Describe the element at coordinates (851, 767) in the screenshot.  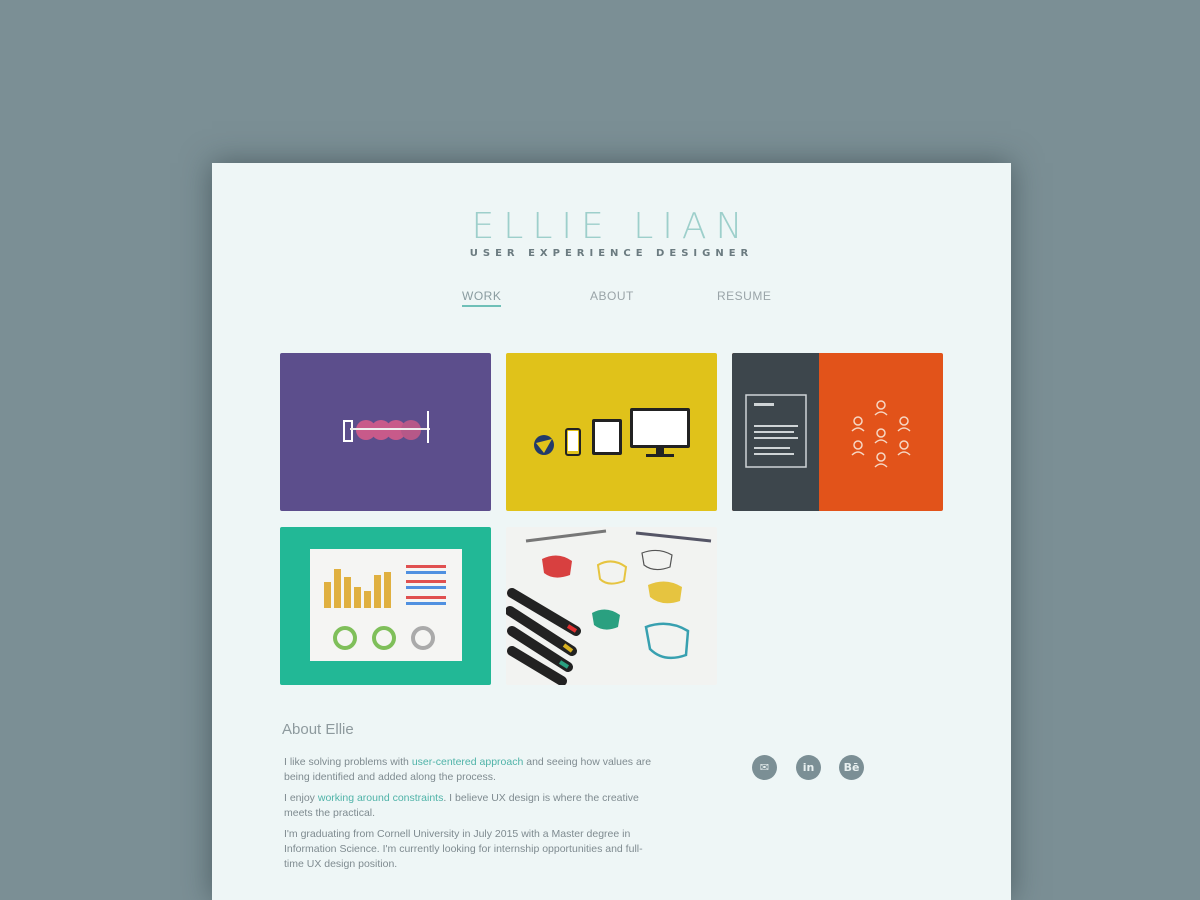
I see `behance-icon: Bē` at that location.